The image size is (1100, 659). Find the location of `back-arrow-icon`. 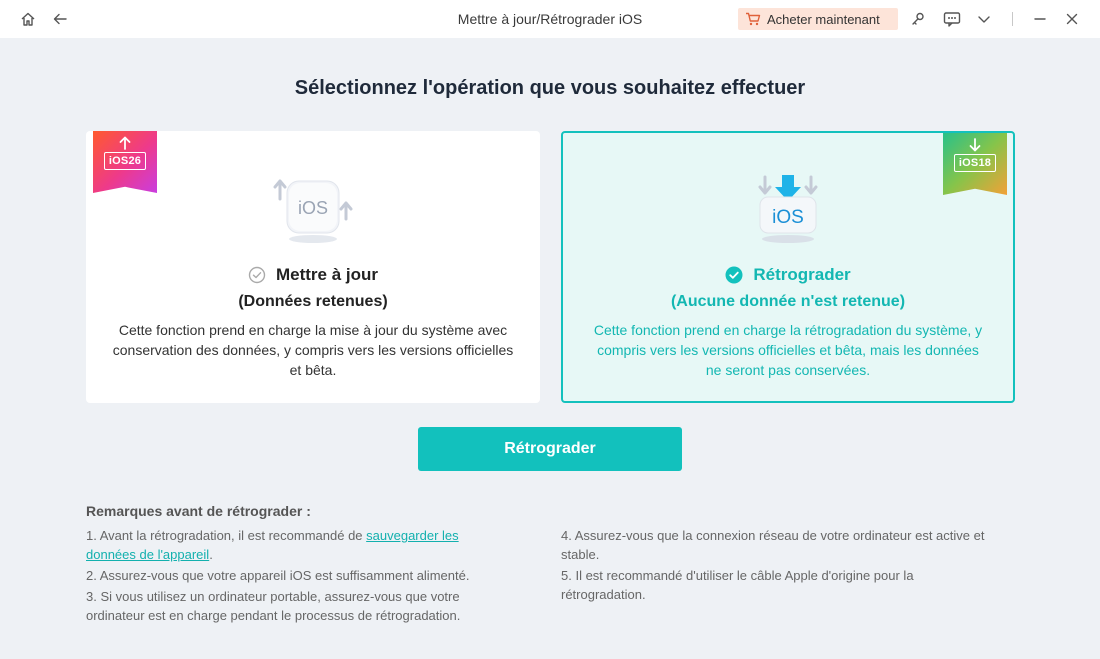

back-arrow-icon is located at coordinates (60, 19).